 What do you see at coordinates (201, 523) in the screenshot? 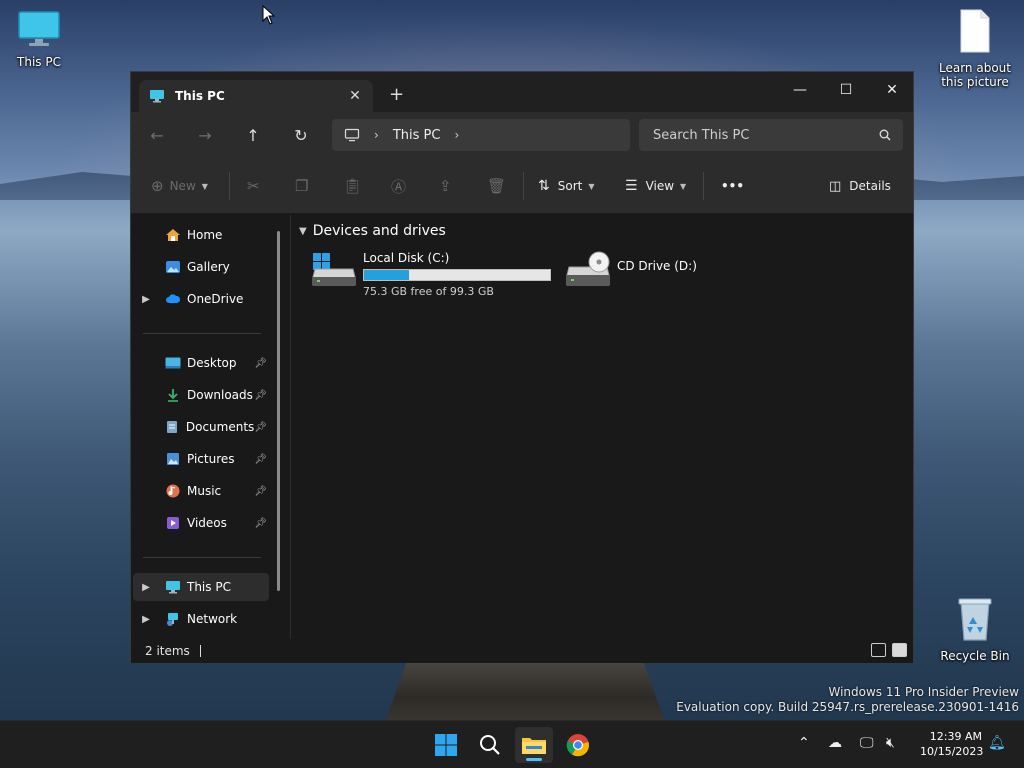
I see `sidebar-item-videos: Videos 📌︎` at bounding box center [201, 523].